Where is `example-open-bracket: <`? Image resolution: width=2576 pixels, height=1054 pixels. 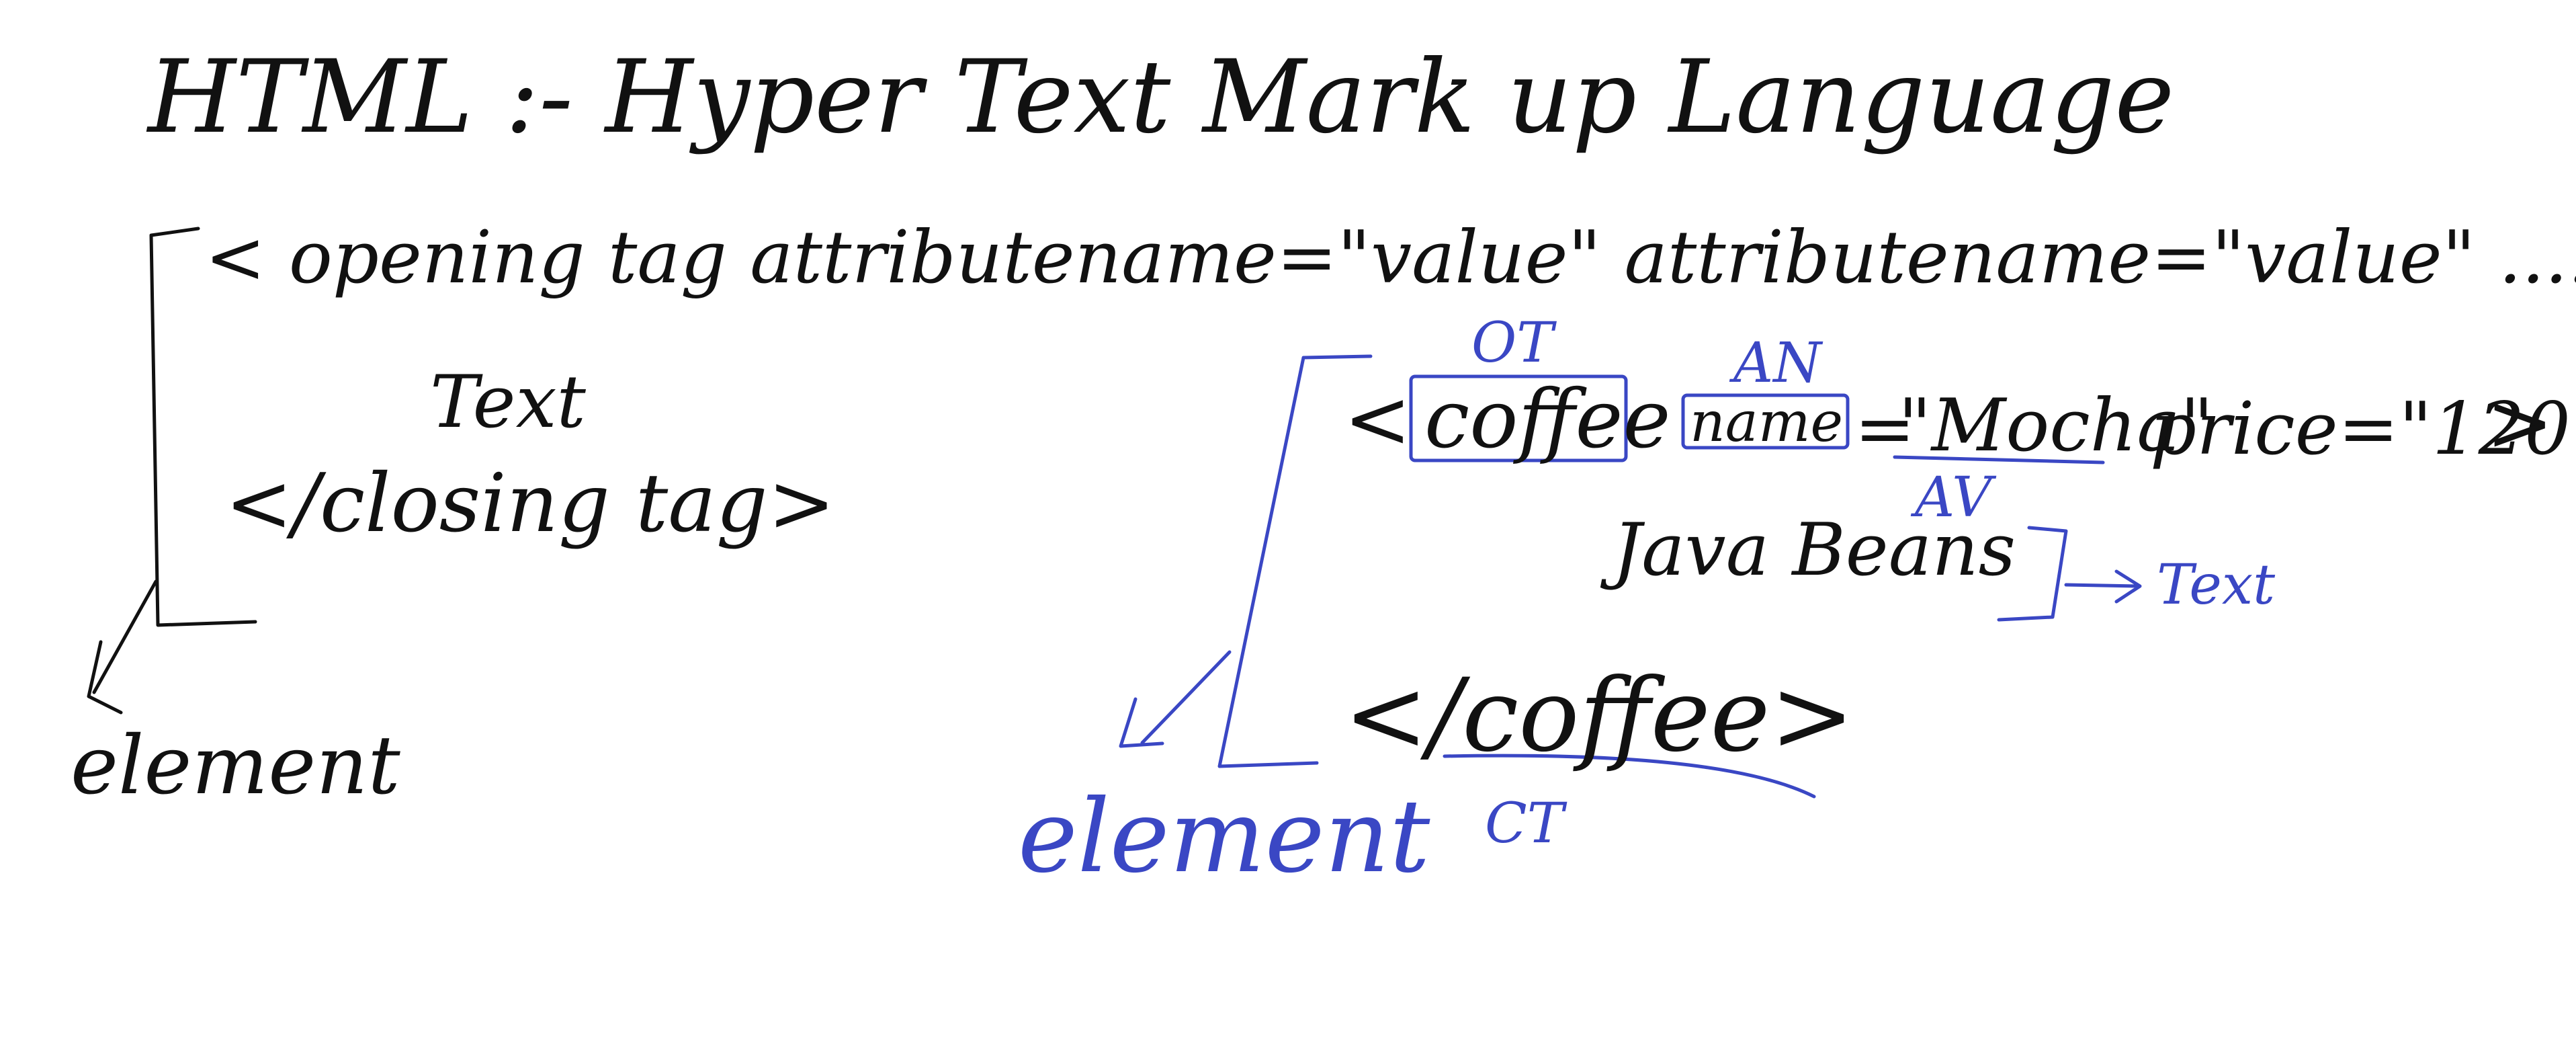
example-open-bracket: < is located at coordinates (1378, 420).